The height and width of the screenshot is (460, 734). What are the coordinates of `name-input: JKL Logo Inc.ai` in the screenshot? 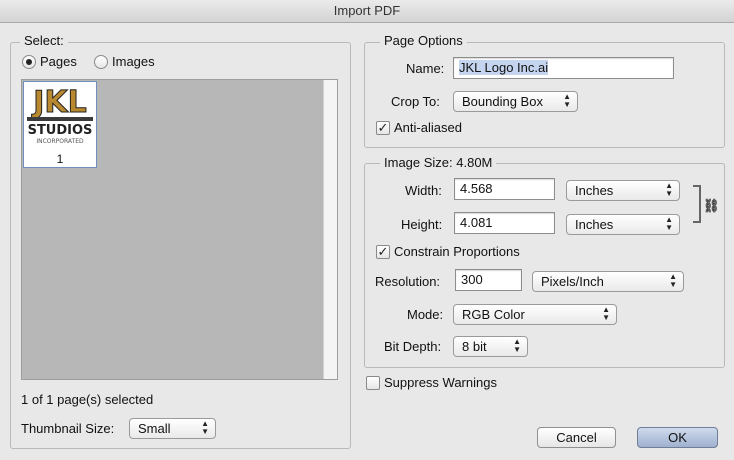 It's located at (563, 68).